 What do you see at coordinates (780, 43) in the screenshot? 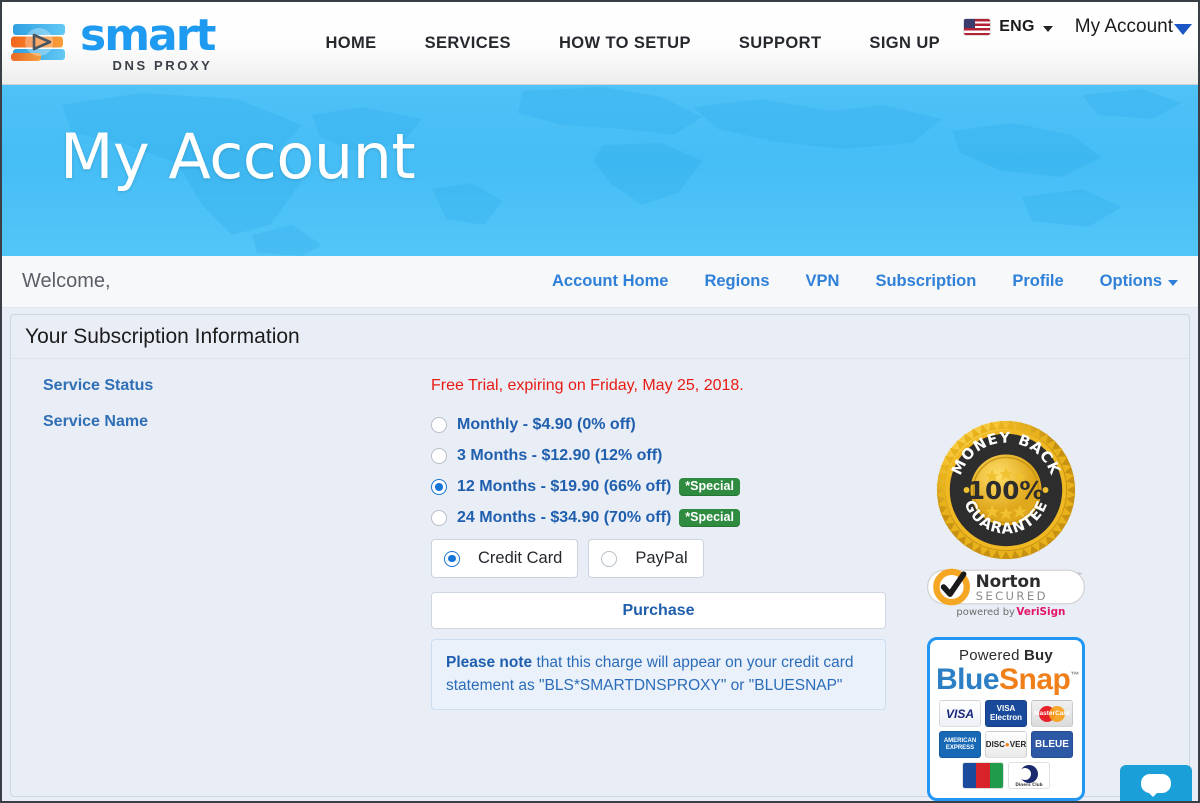
I see `nav-item-support: SUPPORT` at bounding box center [780, 43].